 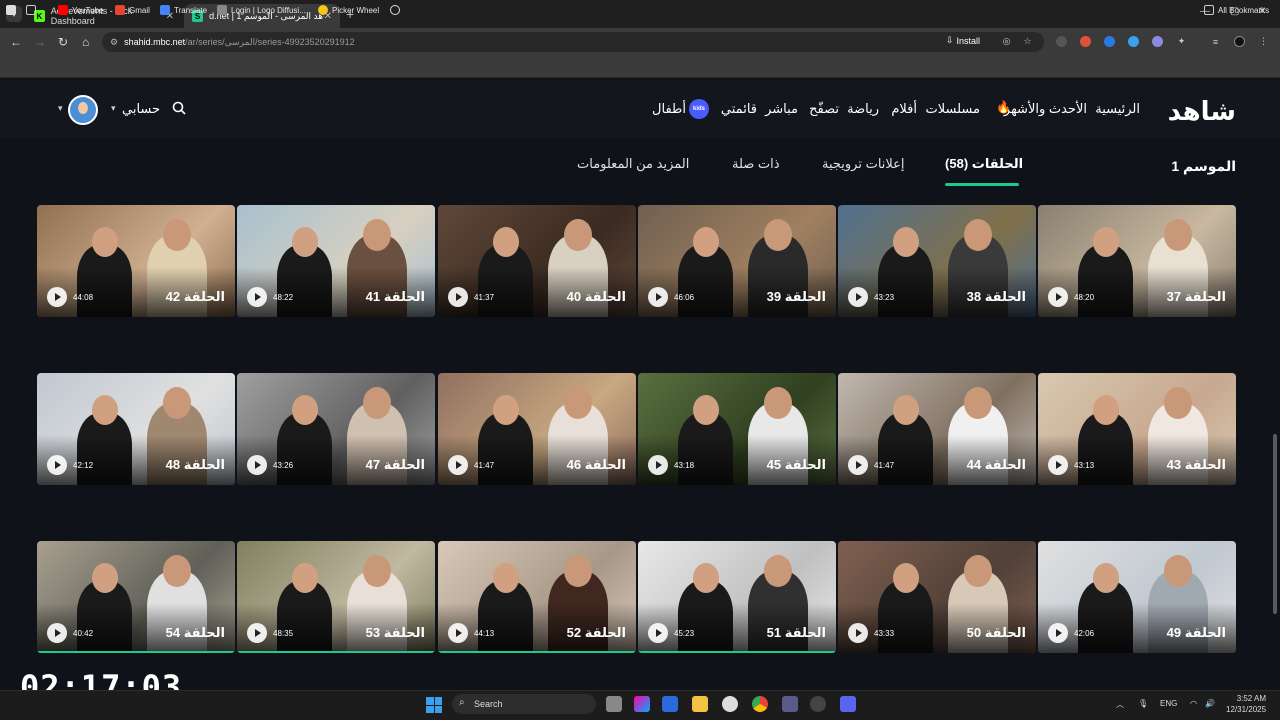 I want to click on episode-card: الحلقة 37 48:20, so click(x=1137, y=261).